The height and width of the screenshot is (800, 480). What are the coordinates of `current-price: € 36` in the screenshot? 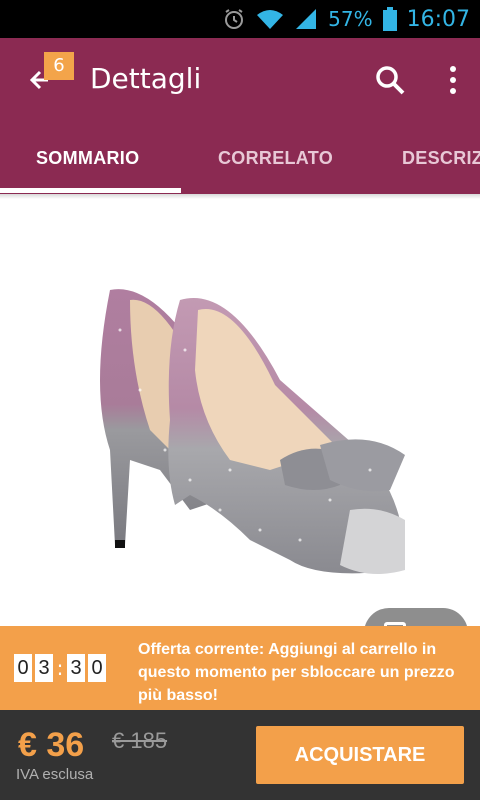 It's located at (51, 745).